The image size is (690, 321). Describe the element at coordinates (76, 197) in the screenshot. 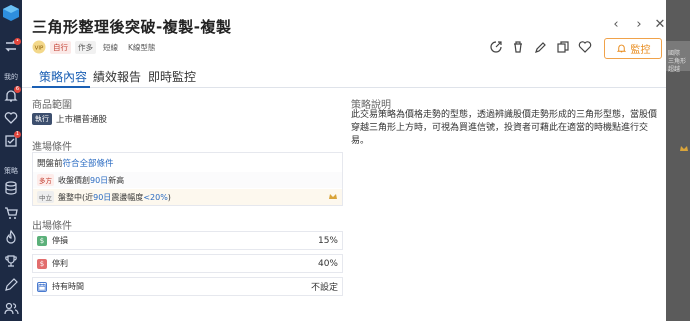

I see `condition-text-pre: 盤整中(近` at that location.